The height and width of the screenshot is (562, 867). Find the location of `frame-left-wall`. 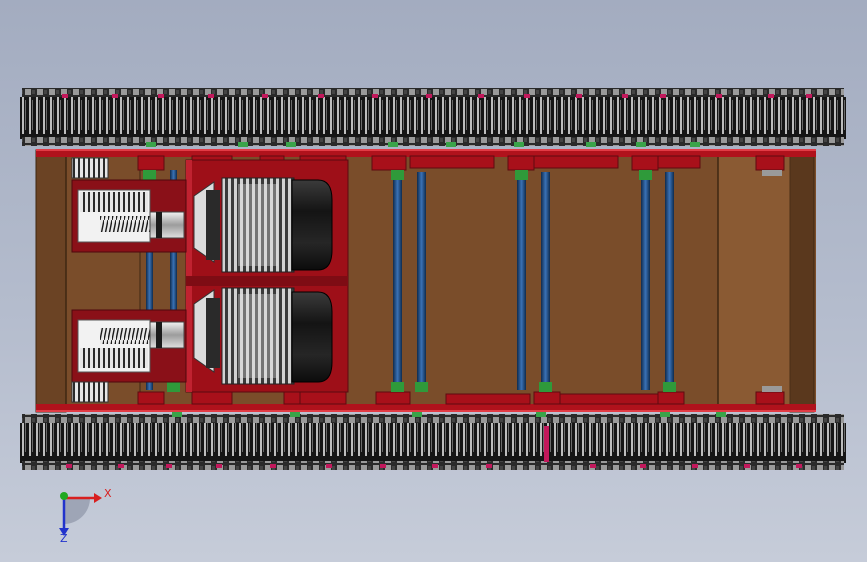

frame-left-wall is located at coordinates (51, 281).